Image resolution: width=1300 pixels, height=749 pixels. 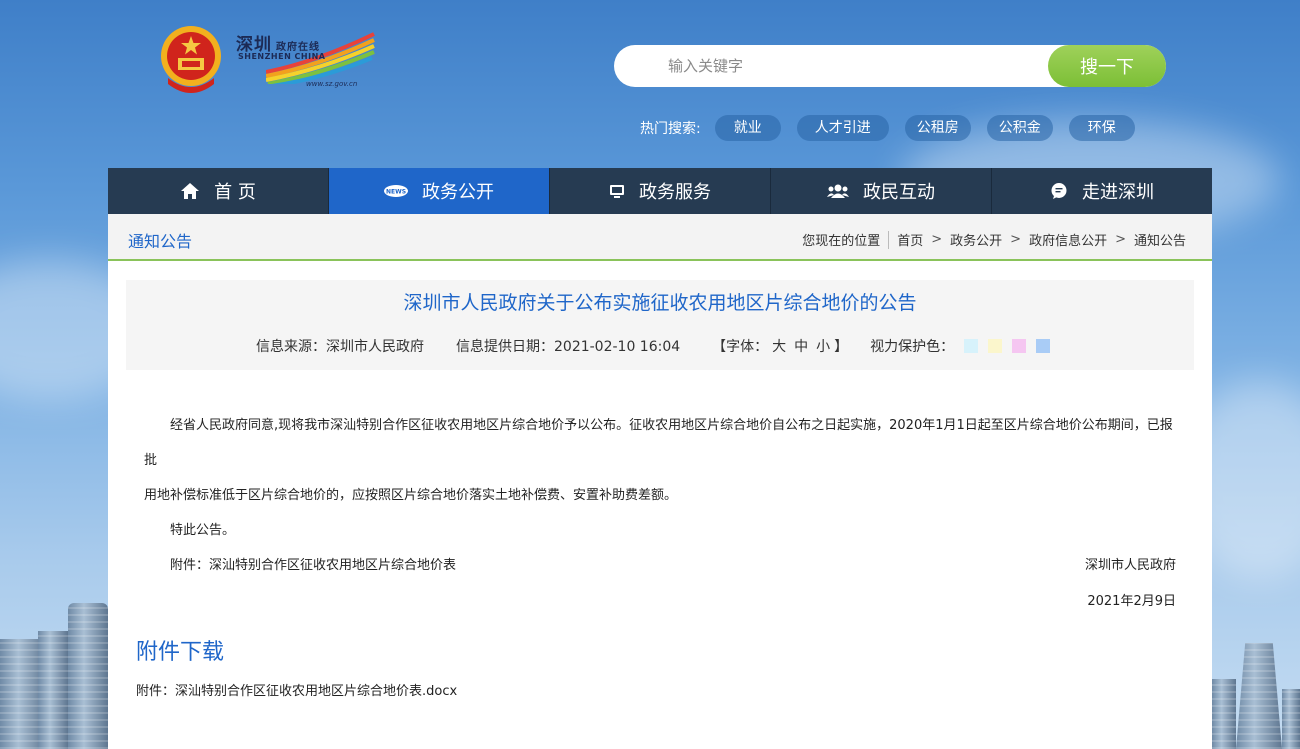 I want to click on nav-label: 走进深圳, so click(x=1118, y=192).